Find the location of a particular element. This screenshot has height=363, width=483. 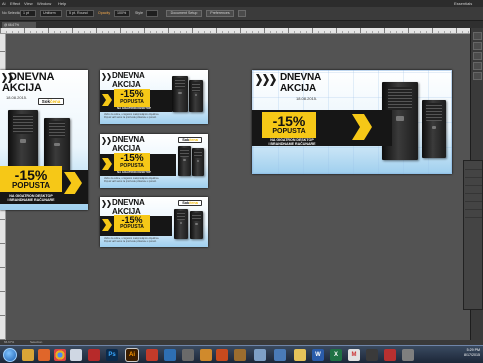

layers-panel is located at coordinates (473, 235).